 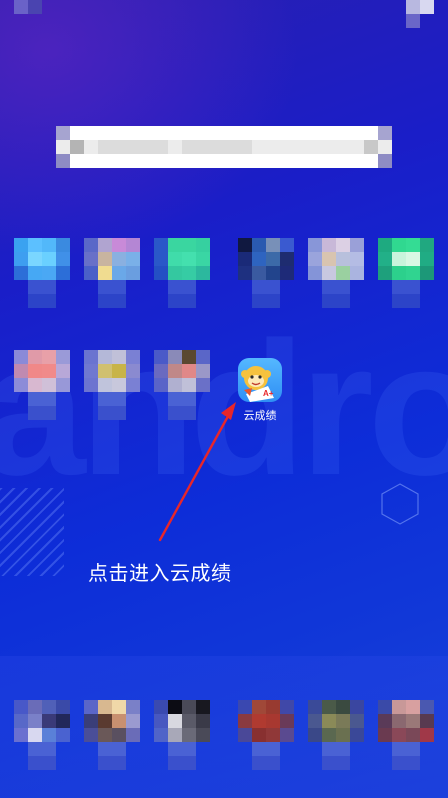 What do you see at coordinates (260, 380) in the screenshot?
I see `monkey-mascot-icon: A+` at bounding box center [260, 380].